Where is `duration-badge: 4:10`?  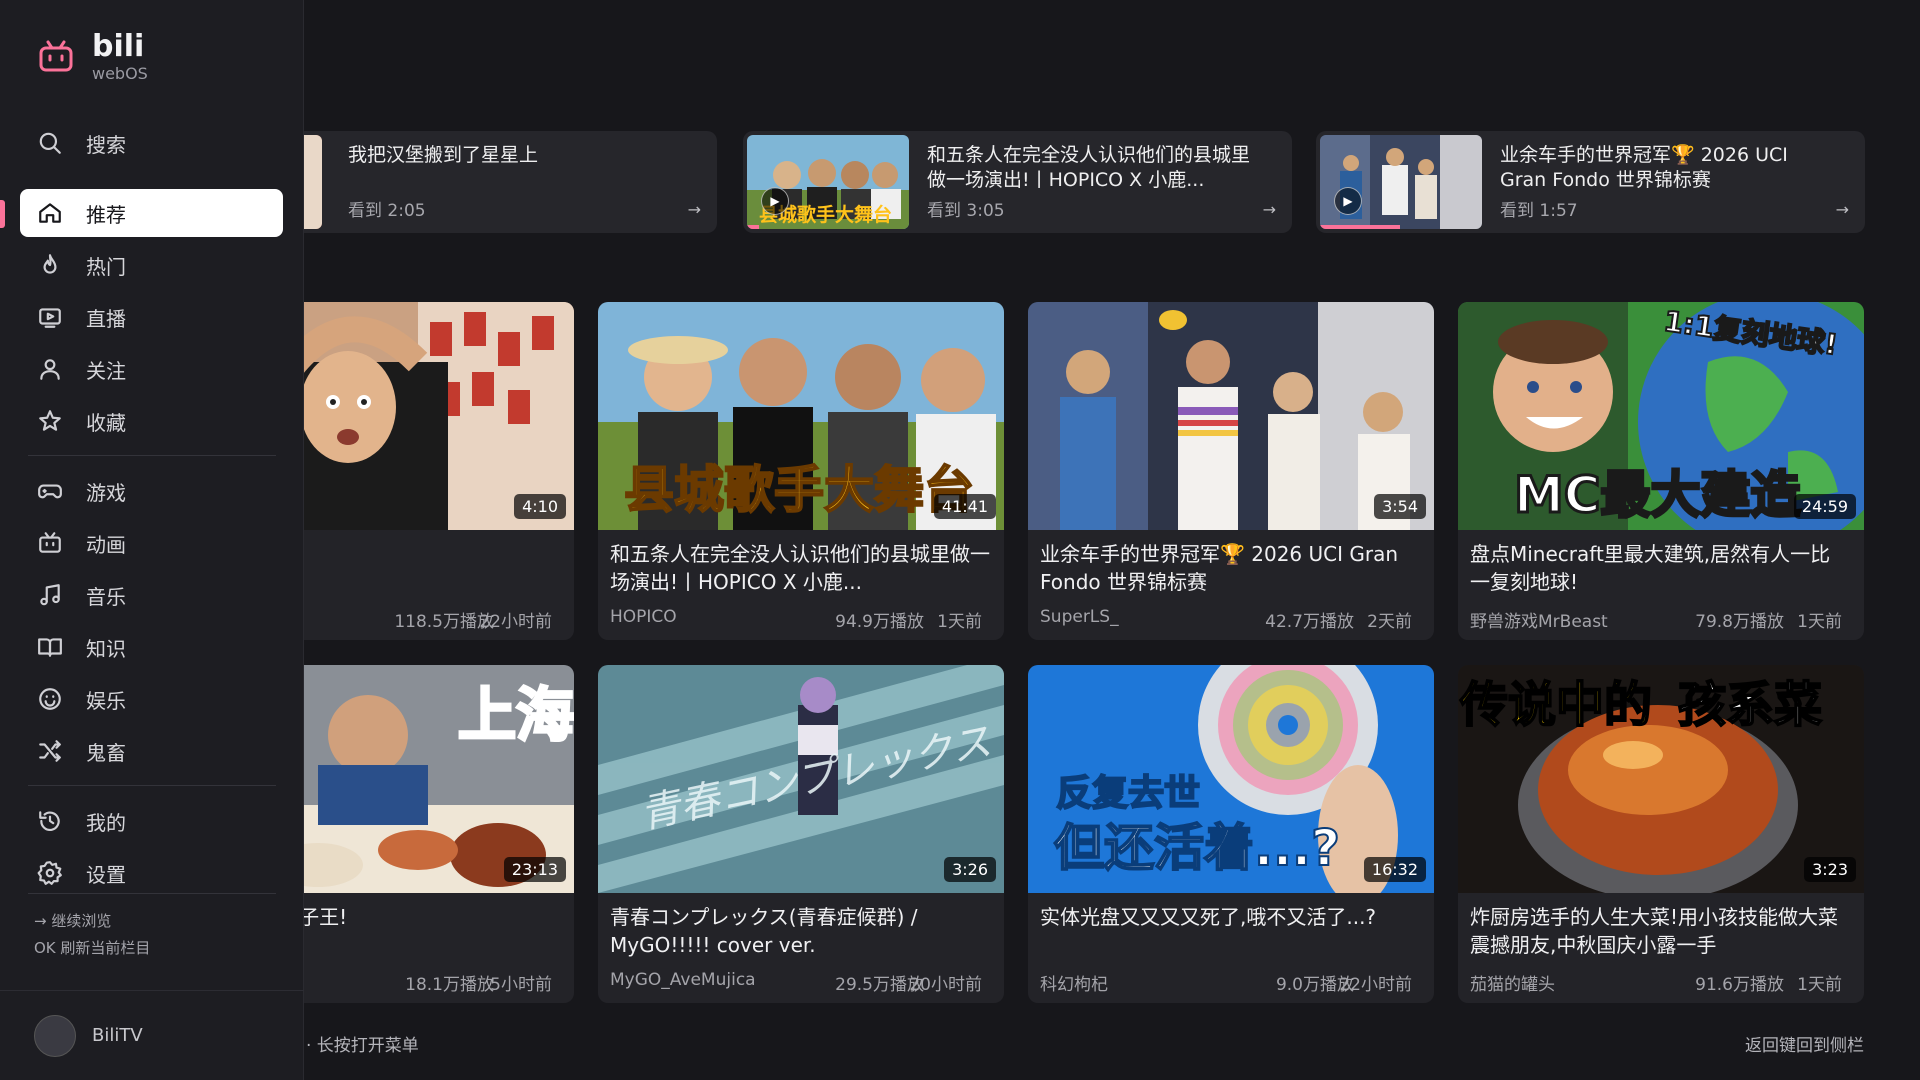
duration-badge: 4:10 is located at coordinates (540, 506).